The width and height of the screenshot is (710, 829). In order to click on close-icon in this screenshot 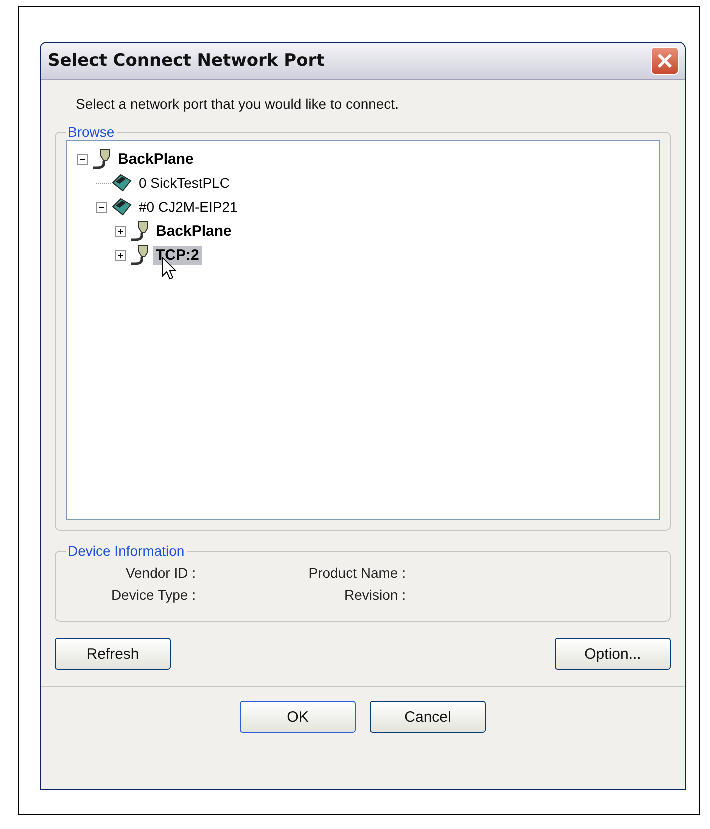, I will do `click(665, 61)`.